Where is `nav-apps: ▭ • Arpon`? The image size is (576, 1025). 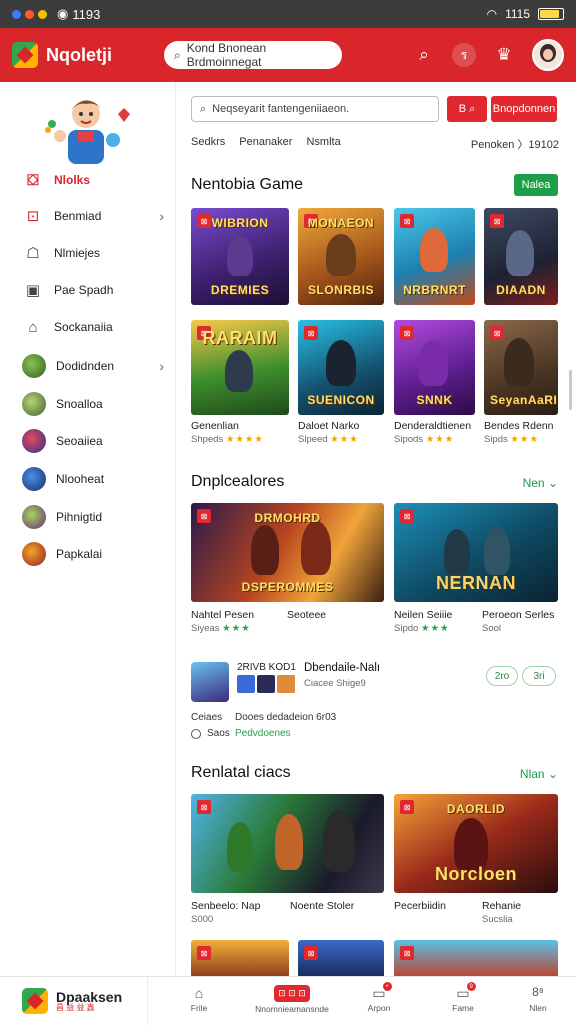 nav-apps: ▭ • Arpon is located at coordinates (379, 1001).